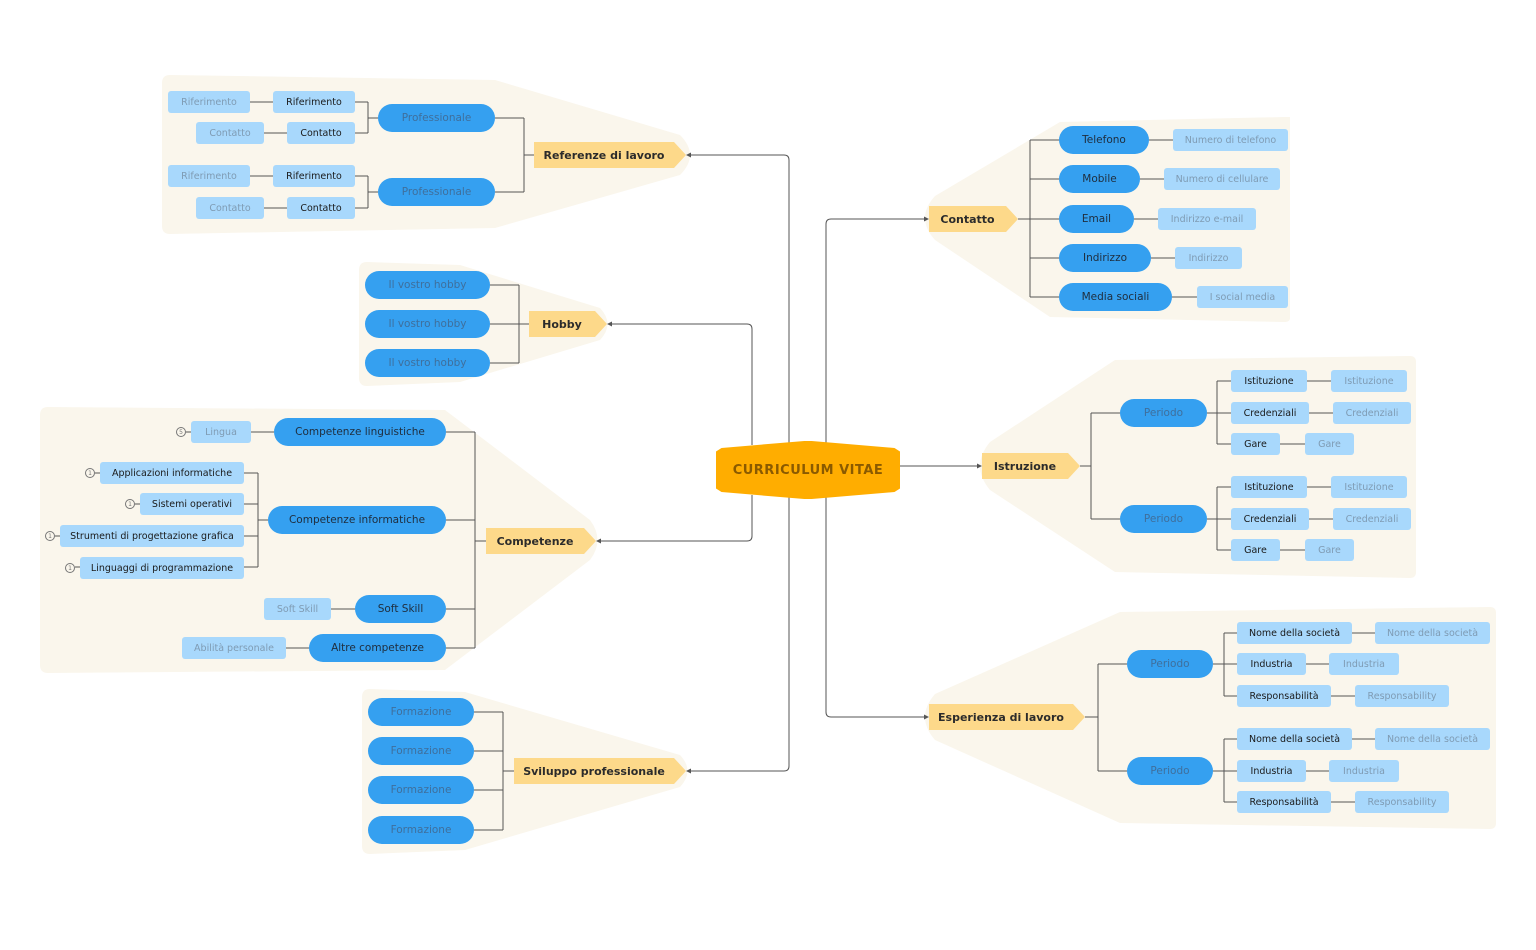  What do you see at coordinates (400, 609) in the screenshot?
I see `competenze-soft-skill: Soft Skill` at bounding box center [400, 609].